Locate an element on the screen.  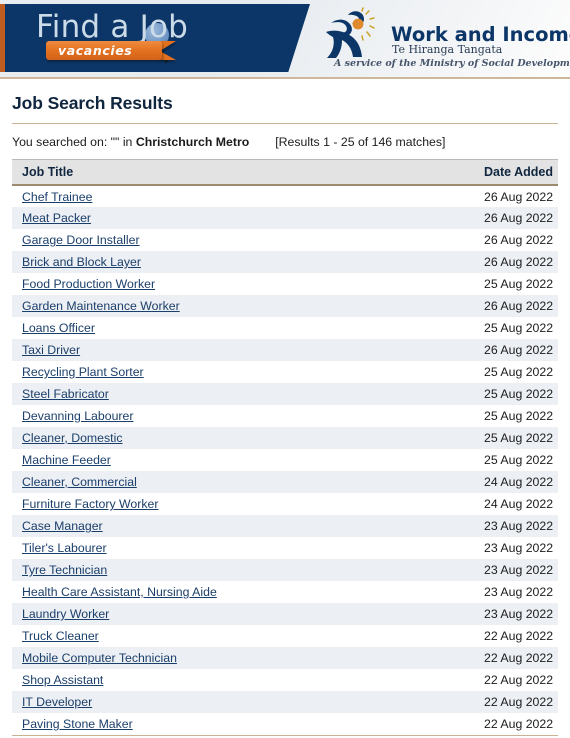
job-title-link: Steel Fabricator is located at coordinates (65, 394).